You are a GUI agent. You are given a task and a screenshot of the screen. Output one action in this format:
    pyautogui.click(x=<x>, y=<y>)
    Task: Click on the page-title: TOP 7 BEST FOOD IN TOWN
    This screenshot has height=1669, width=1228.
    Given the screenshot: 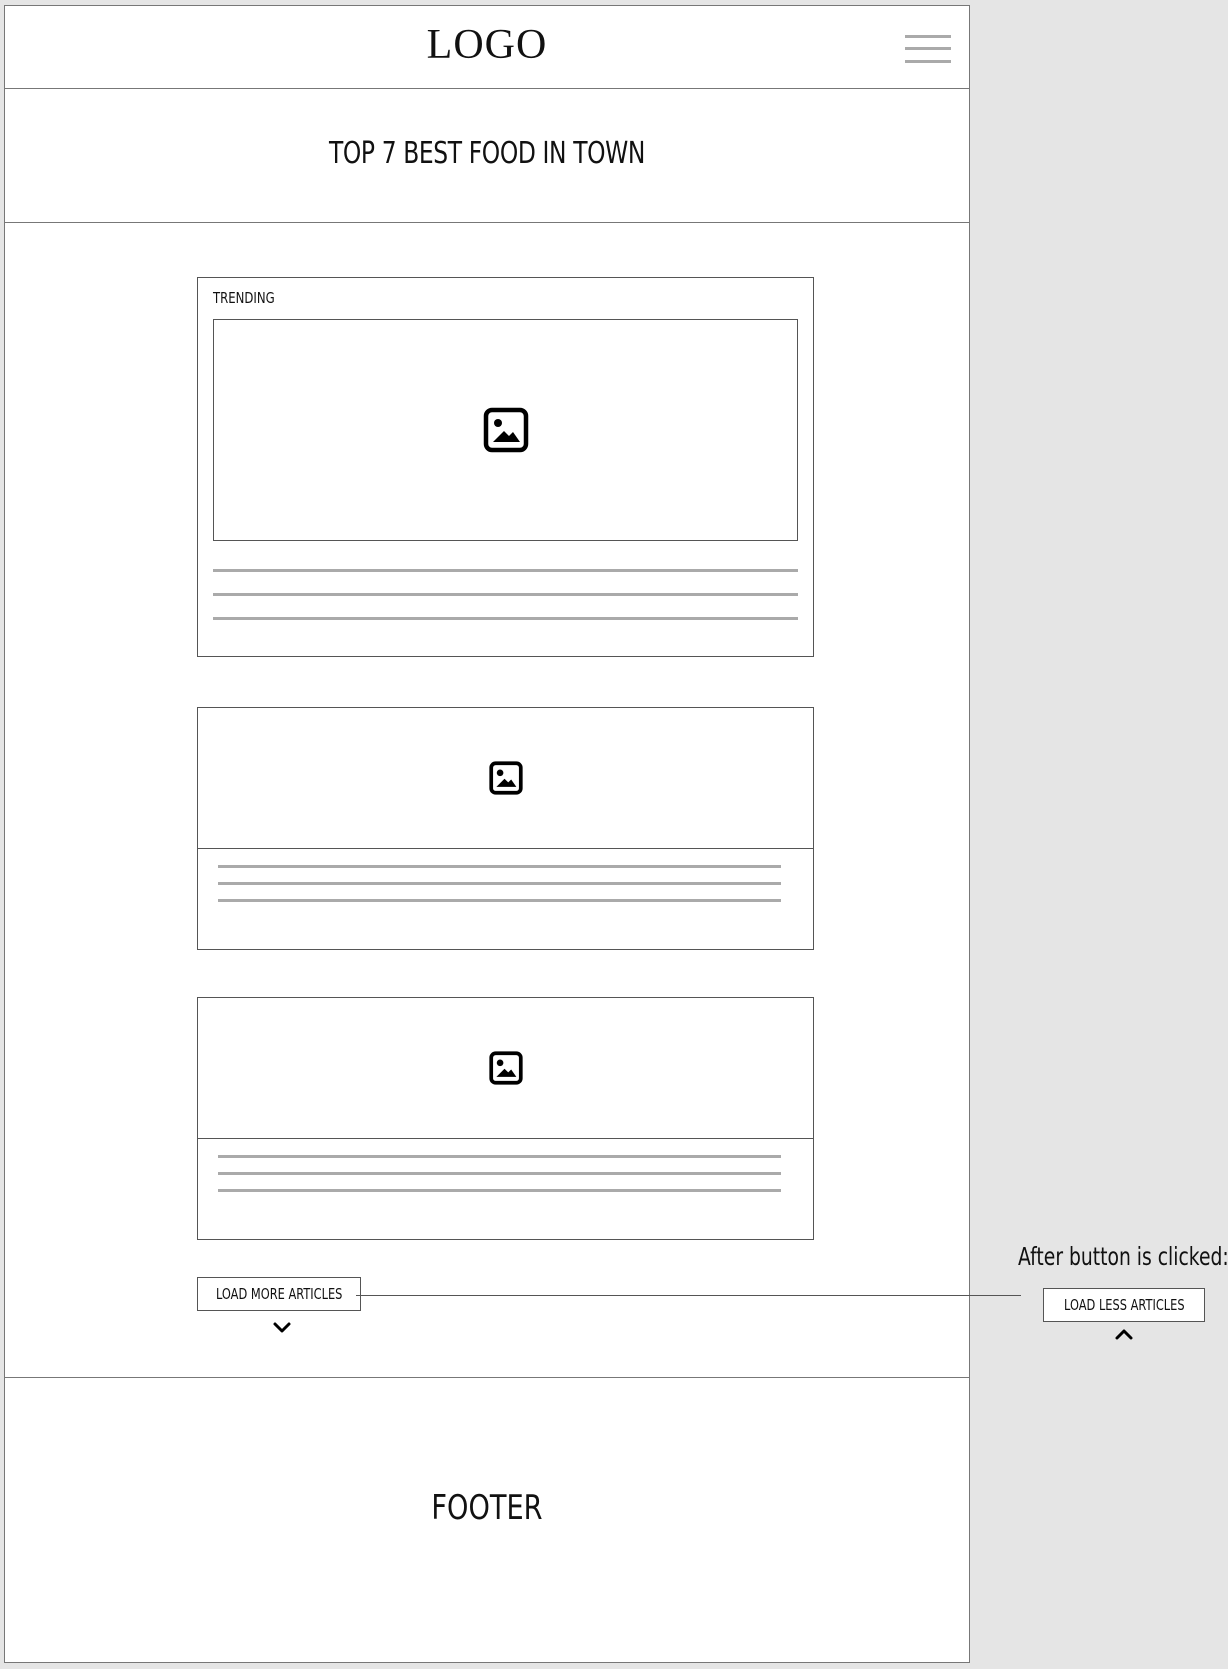 What is the action you would take?
    pyautogui.click(x=487, y=153)
    